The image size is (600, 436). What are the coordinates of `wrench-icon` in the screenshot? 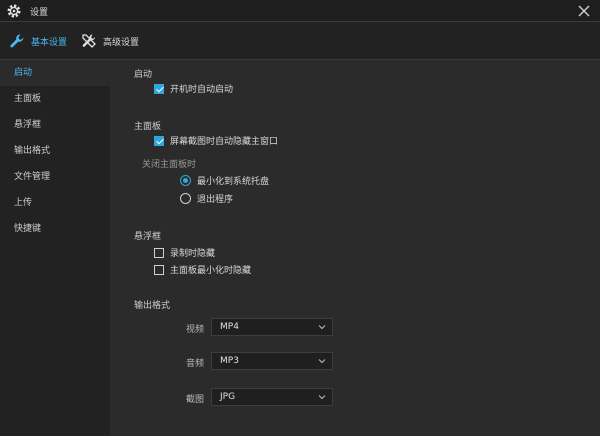 It's located at (17, 41).